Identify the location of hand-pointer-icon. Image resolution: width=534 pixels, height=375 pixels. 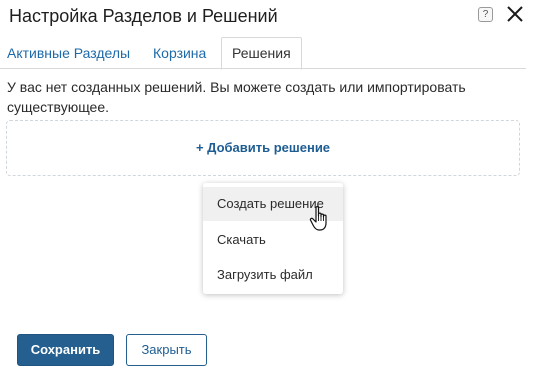
(318, 218).